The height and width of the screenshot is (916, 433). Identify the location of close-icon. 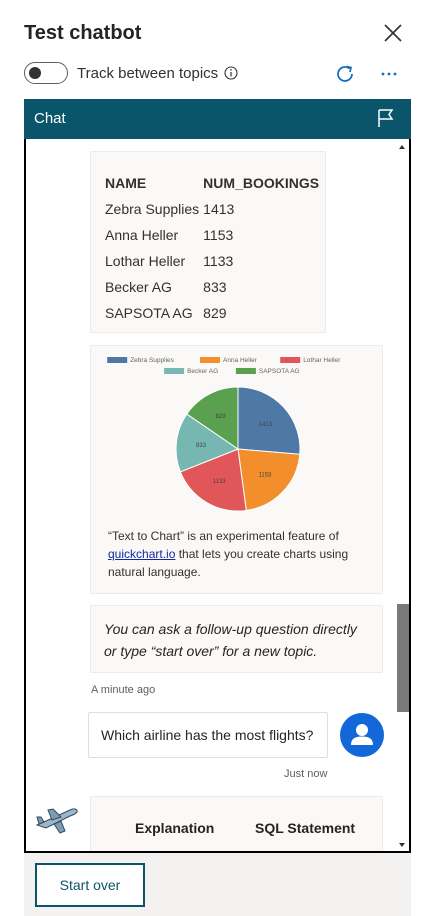
(393, 33).